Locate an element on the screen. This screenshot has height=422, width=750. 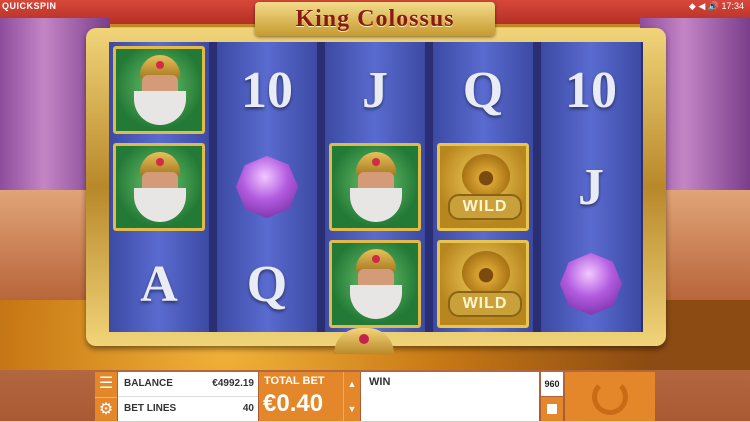
reel-4: Q WILD WILD is located at coordinates (483, 187).